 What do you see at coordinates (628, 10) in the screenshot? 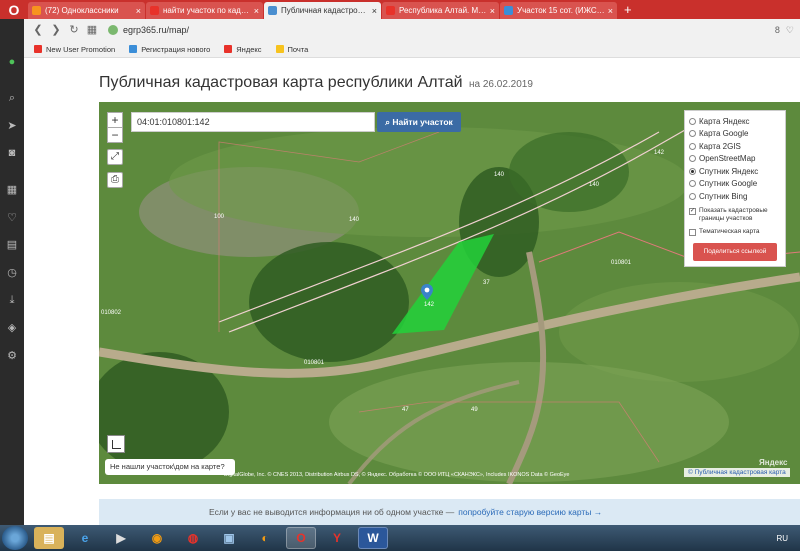
I see `new-tab-button: +` at bounding box center [628, 10].